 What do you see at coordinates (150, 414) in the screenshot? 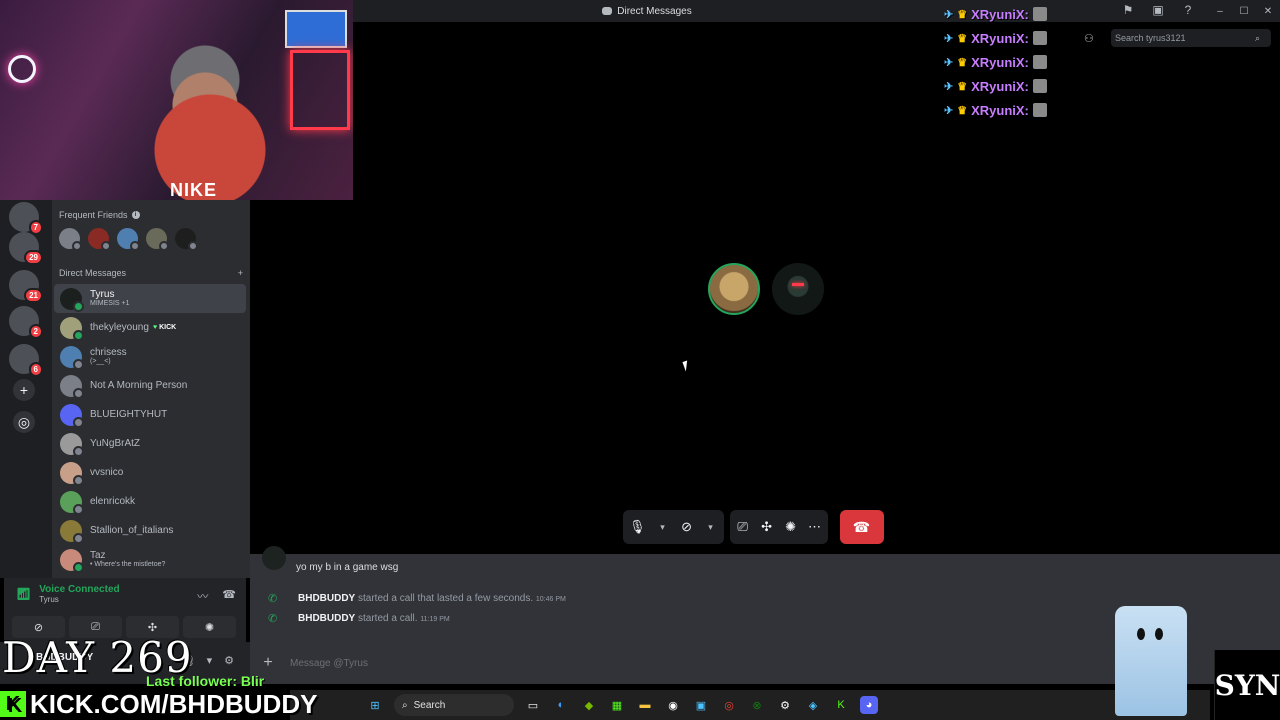
I see `dm-item-blueightyhut: BLUEIGHTYHUT` at bounding box center [150, 414].